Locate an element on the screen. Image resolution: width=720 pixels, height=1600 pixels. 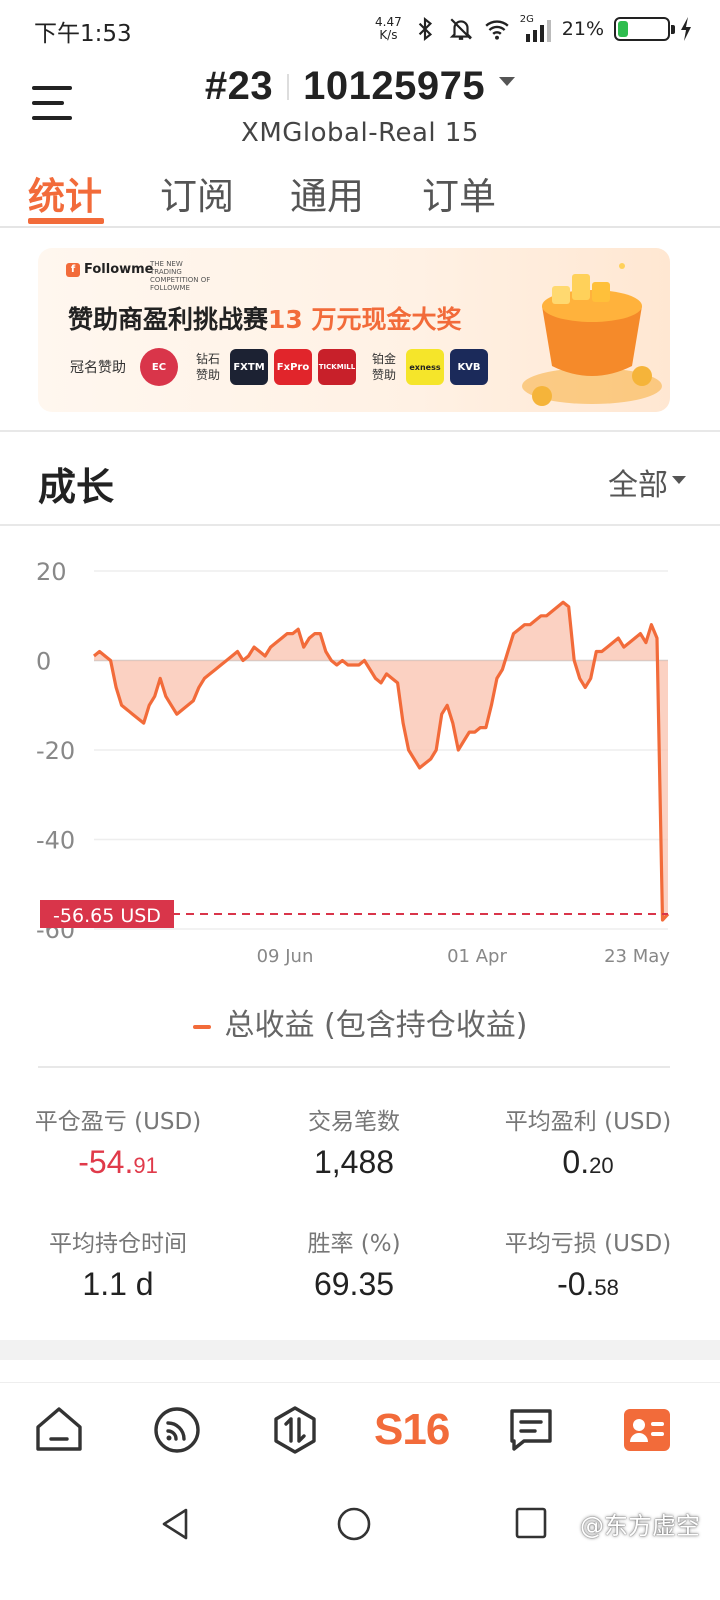
sponsor-logo-fxpro: FxPro is located at coordinates (293, 367).